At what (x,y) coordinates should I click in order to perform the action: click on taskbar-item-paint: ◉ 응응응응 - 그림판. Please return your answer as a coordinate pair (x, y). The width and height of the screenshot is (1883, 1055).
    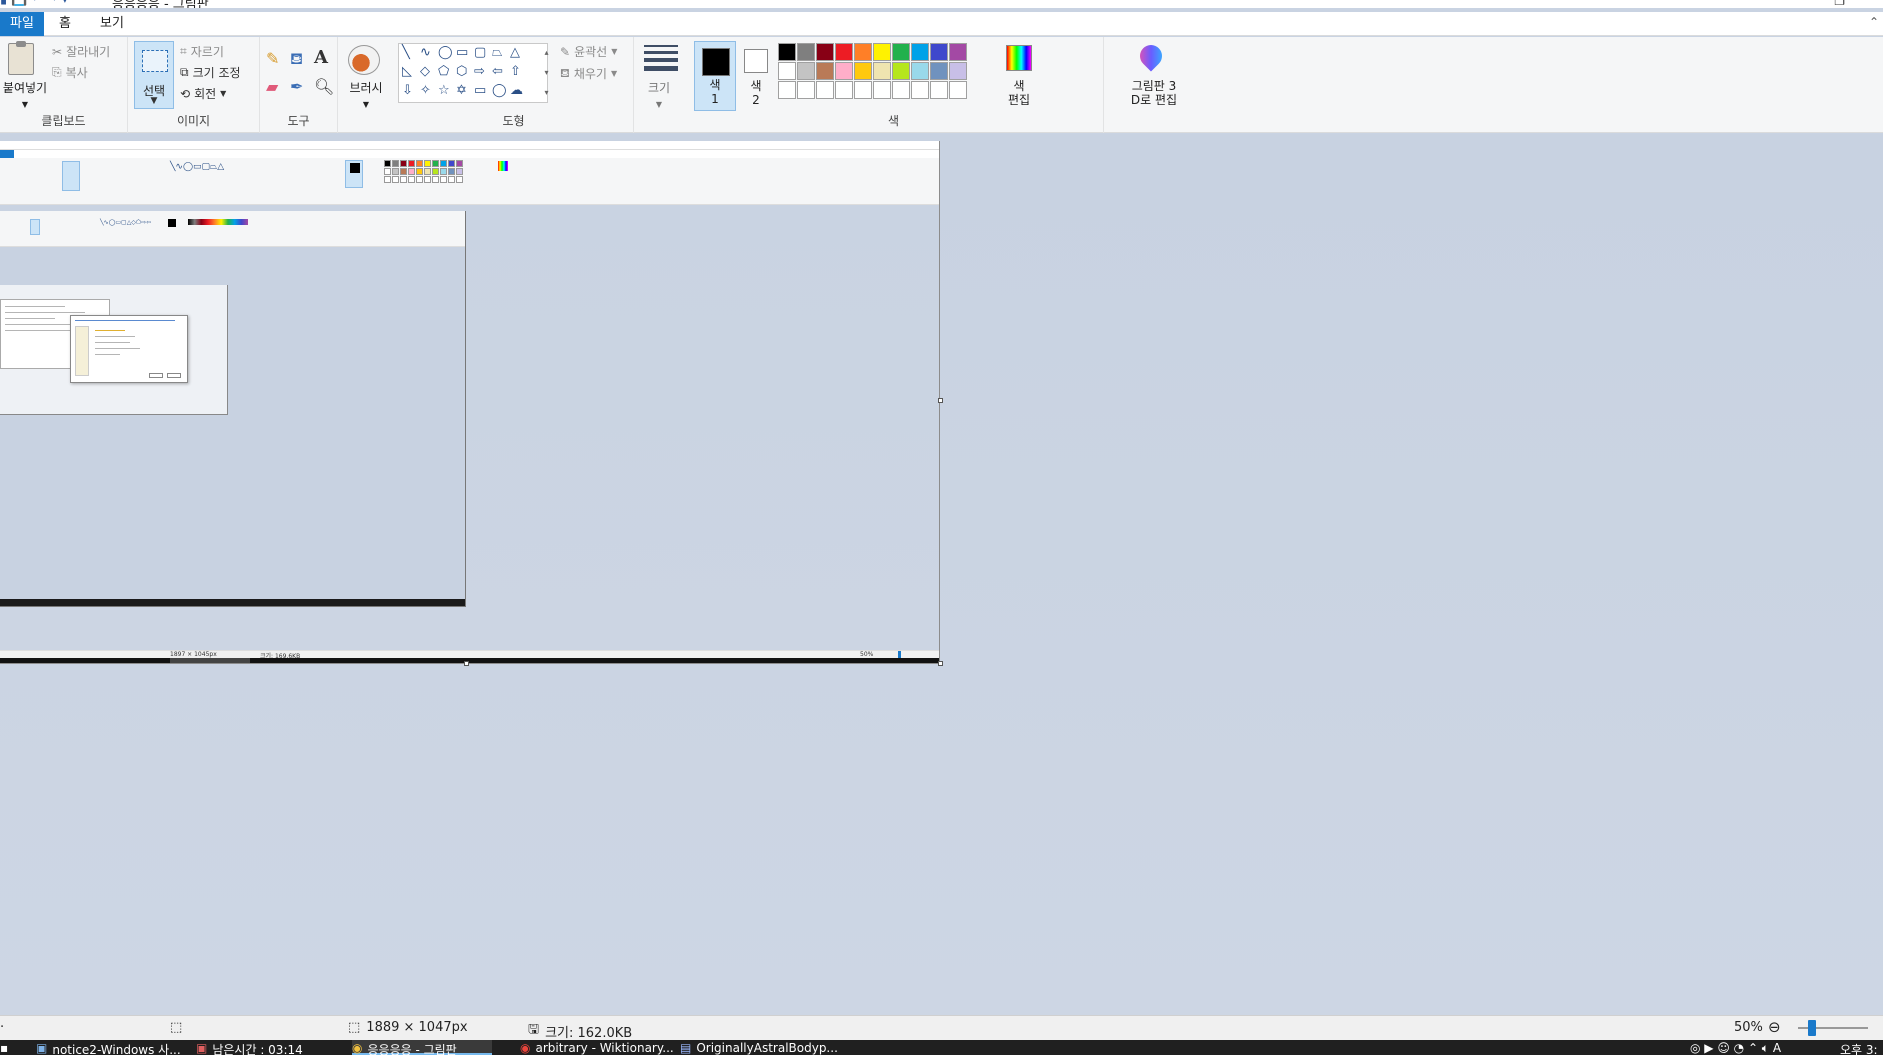
    Looking at the image, I should click on (422, 1047).